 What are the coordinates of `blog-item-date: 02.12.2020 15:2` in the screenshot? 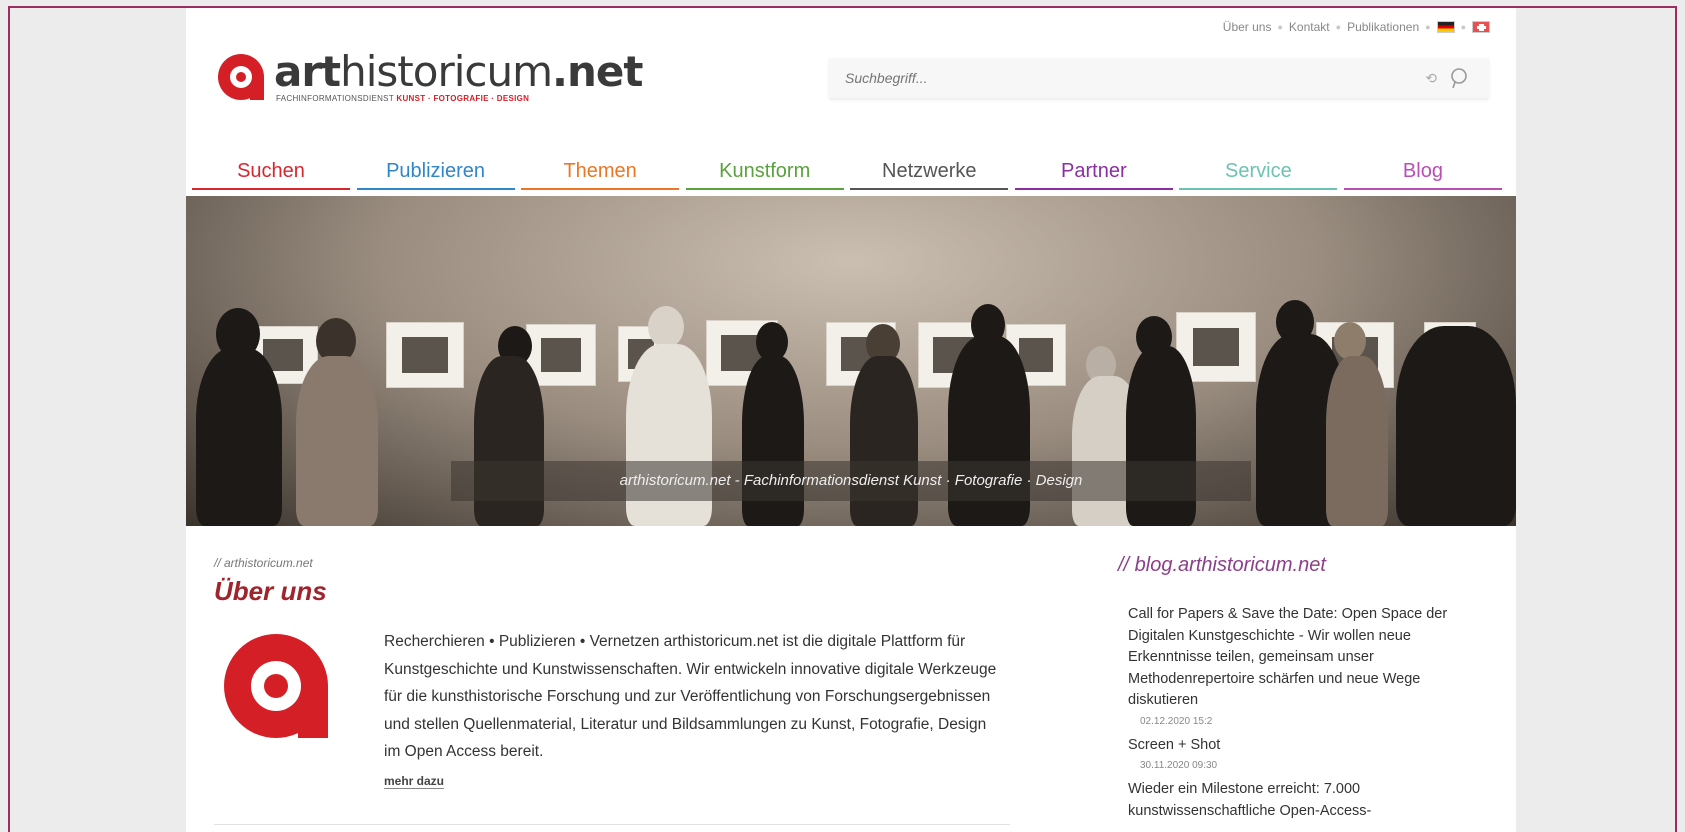 It's located at (1176, 721).